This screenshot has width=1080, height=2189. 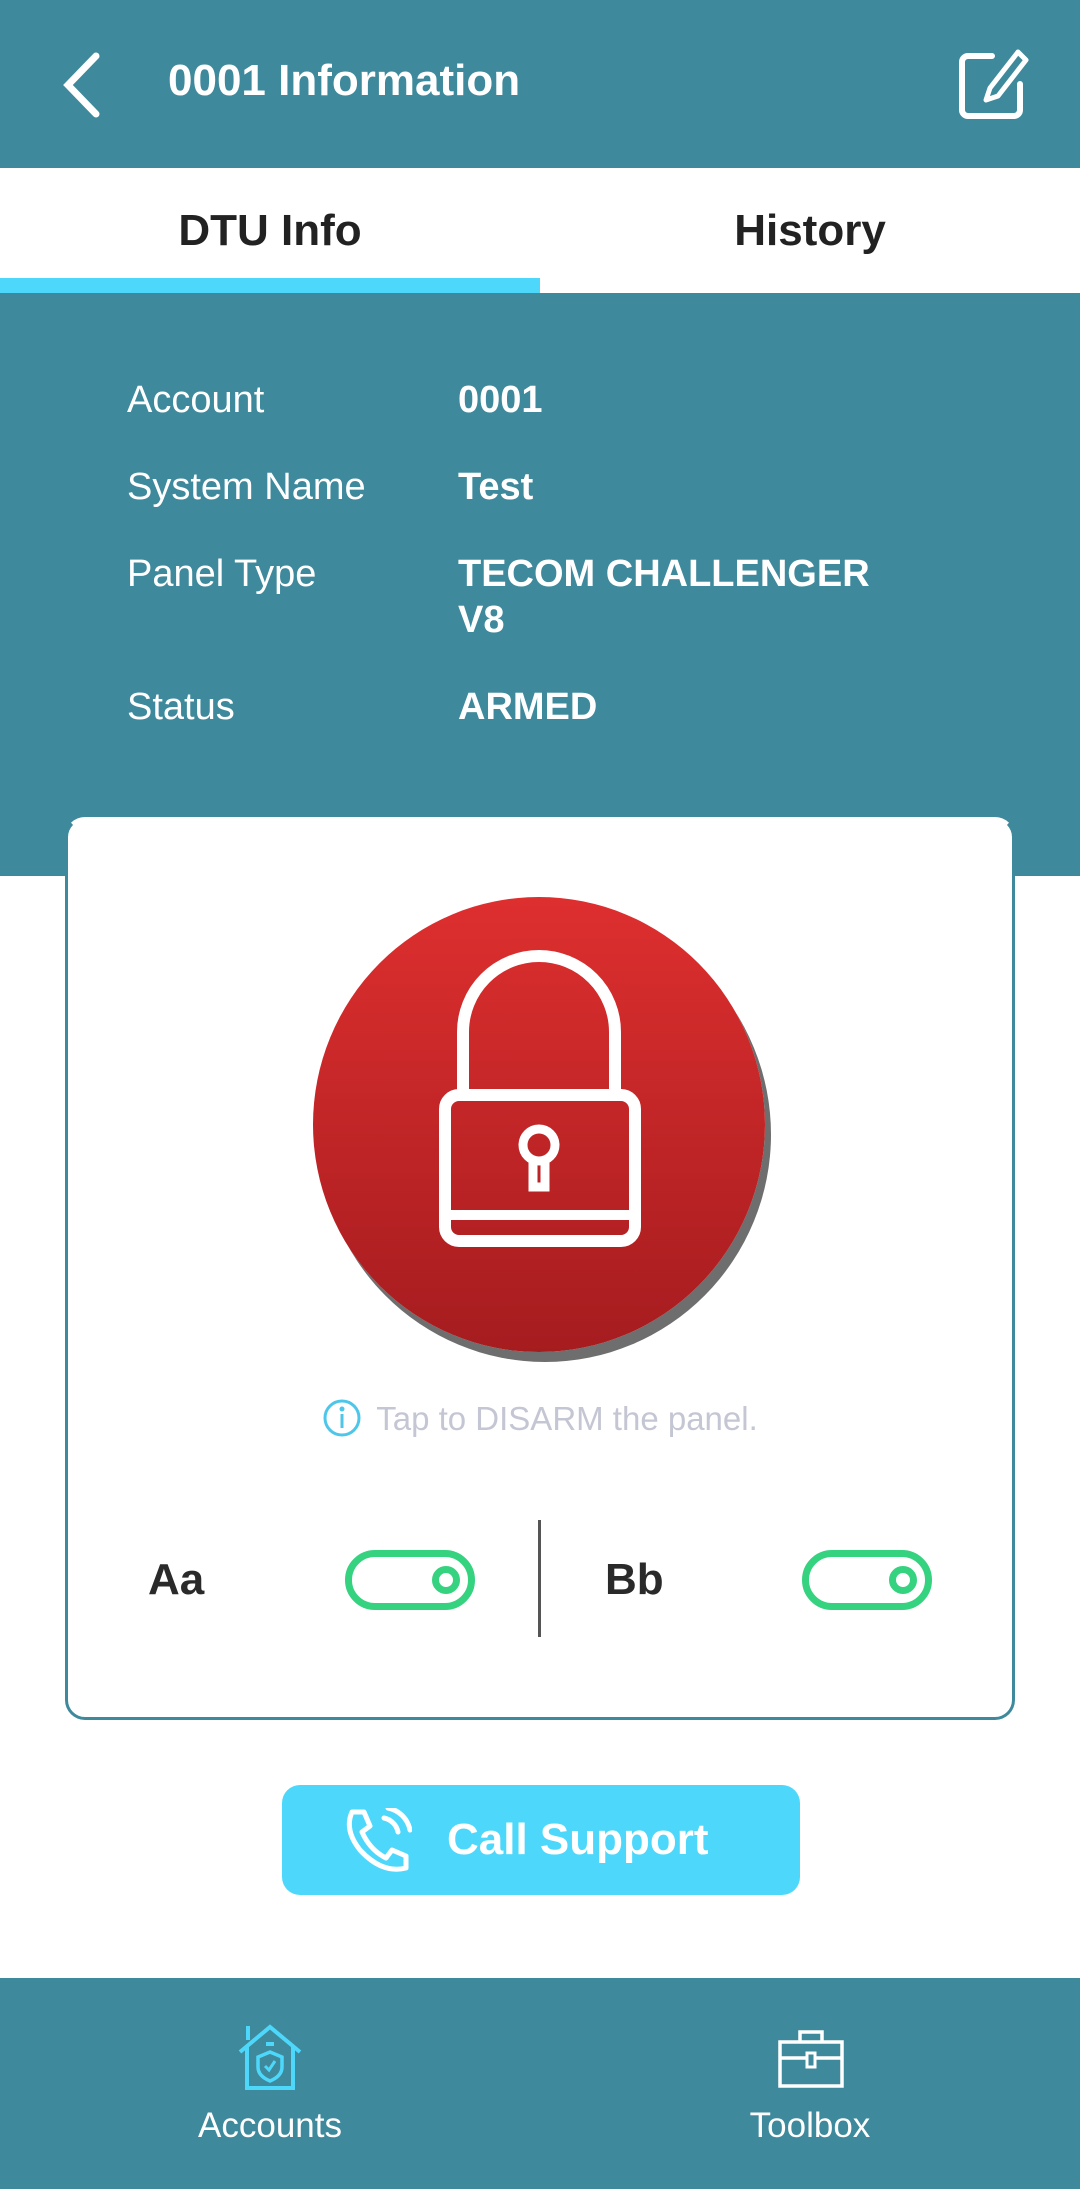 I want to click on account-label: Account, so click(x=196, y=400).